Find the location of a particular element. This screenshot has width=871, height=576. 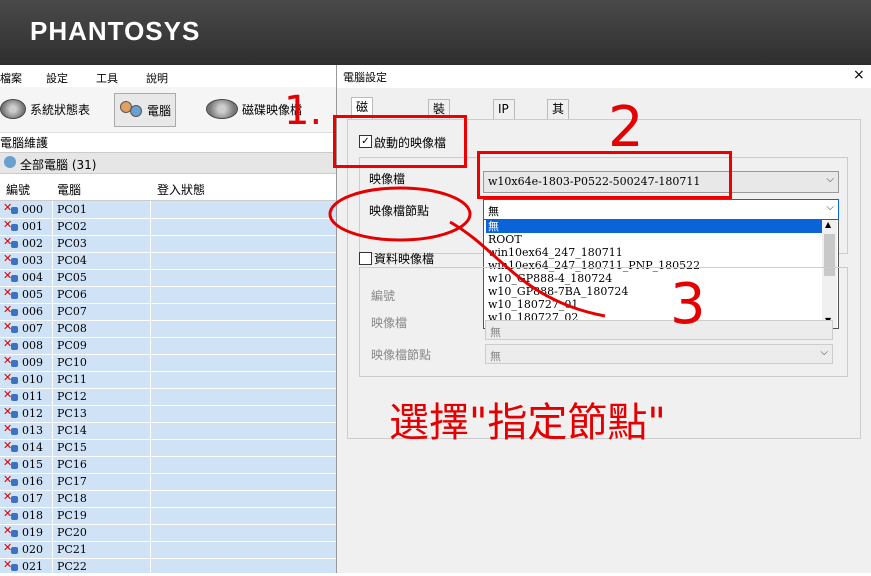

annotation-strokes is located at coordinates (467, 252).